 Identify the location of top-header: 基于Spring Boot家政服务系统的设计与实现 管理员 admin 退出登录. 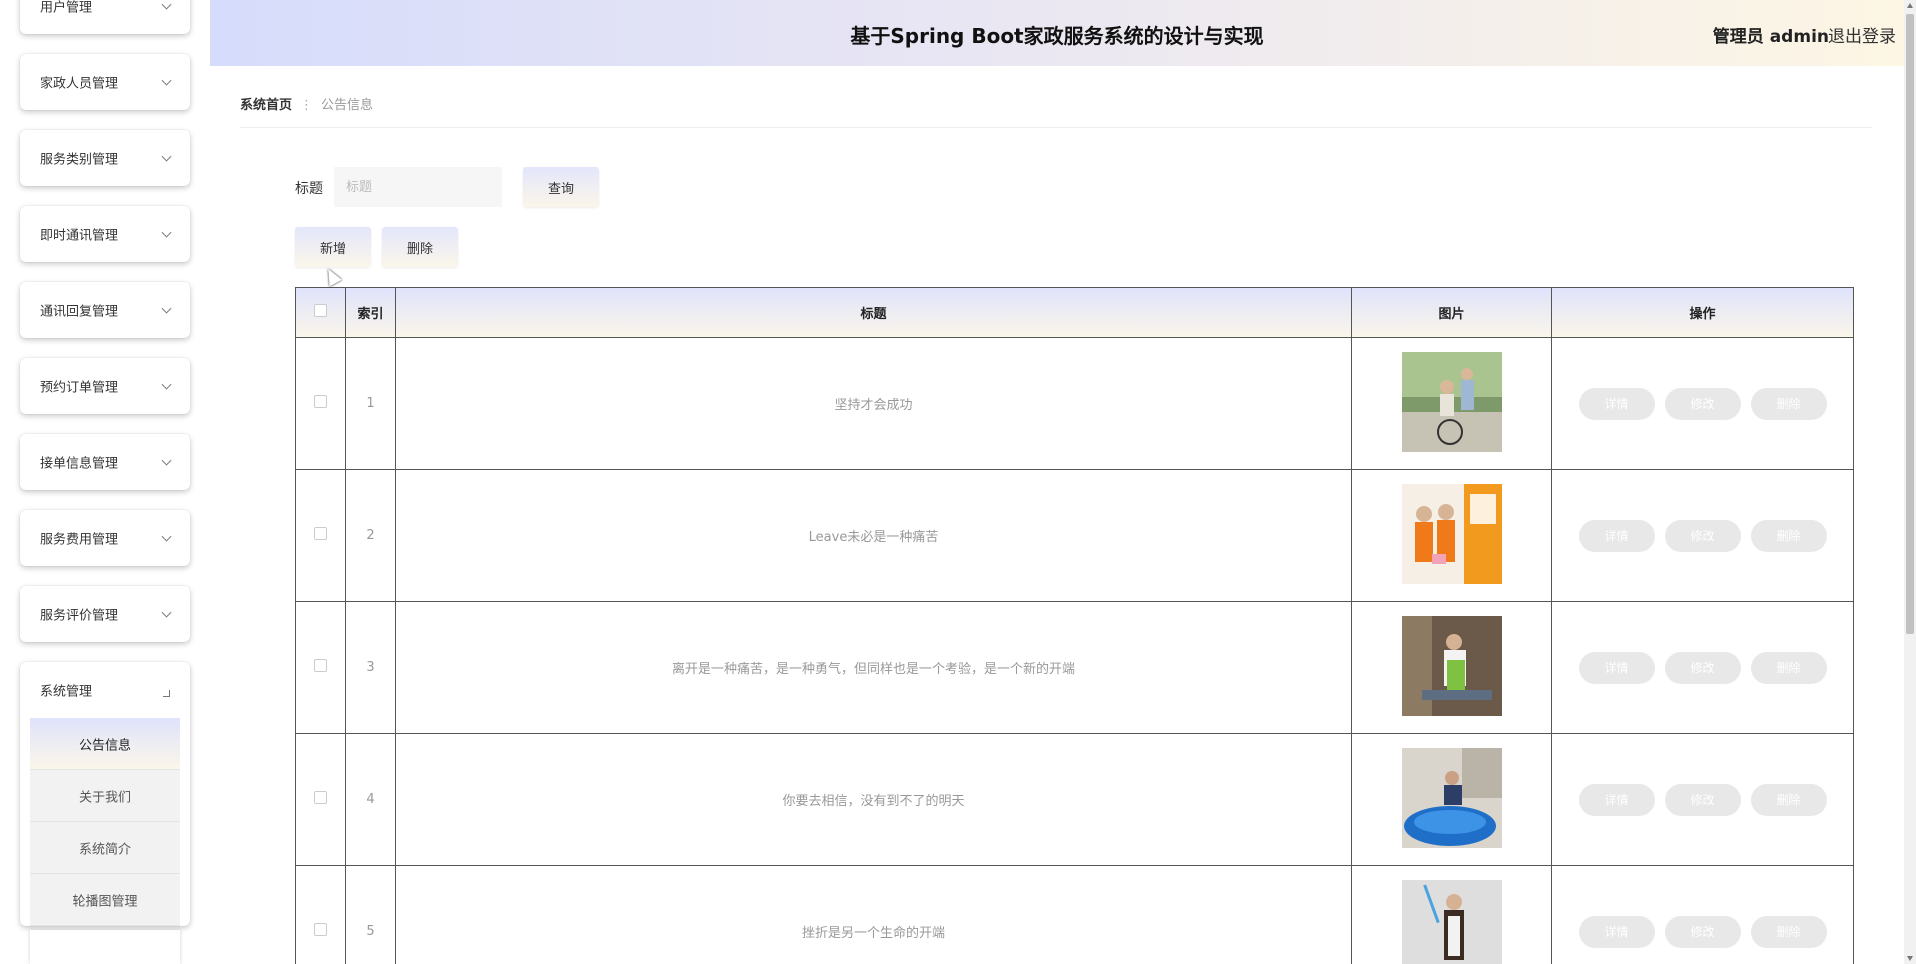
(1057, 33).